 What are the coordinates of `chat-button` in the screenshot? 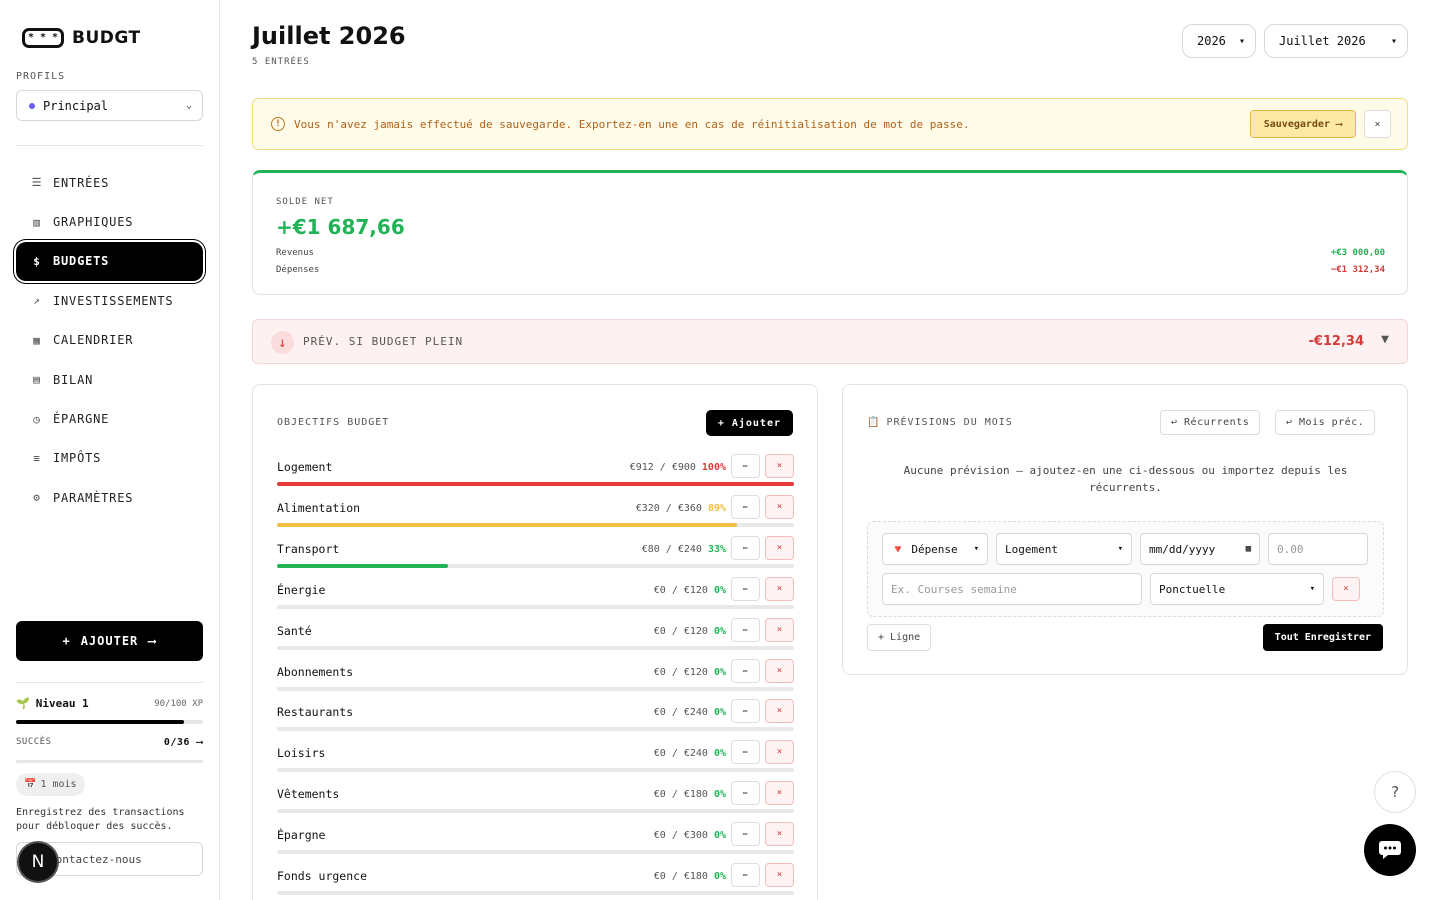 It's located at (1390, 850).